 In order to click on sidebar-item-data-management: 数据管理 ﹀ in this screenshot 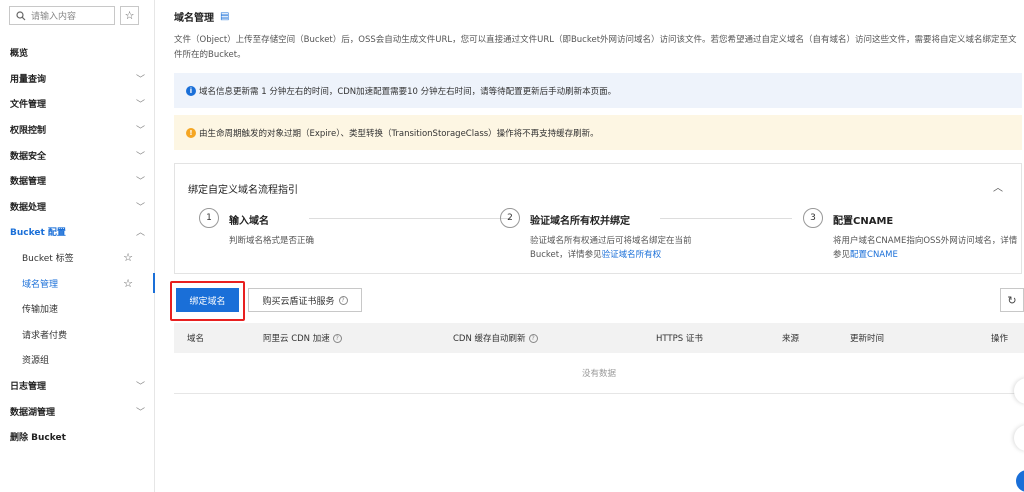, I will do `click(77, 181)`.